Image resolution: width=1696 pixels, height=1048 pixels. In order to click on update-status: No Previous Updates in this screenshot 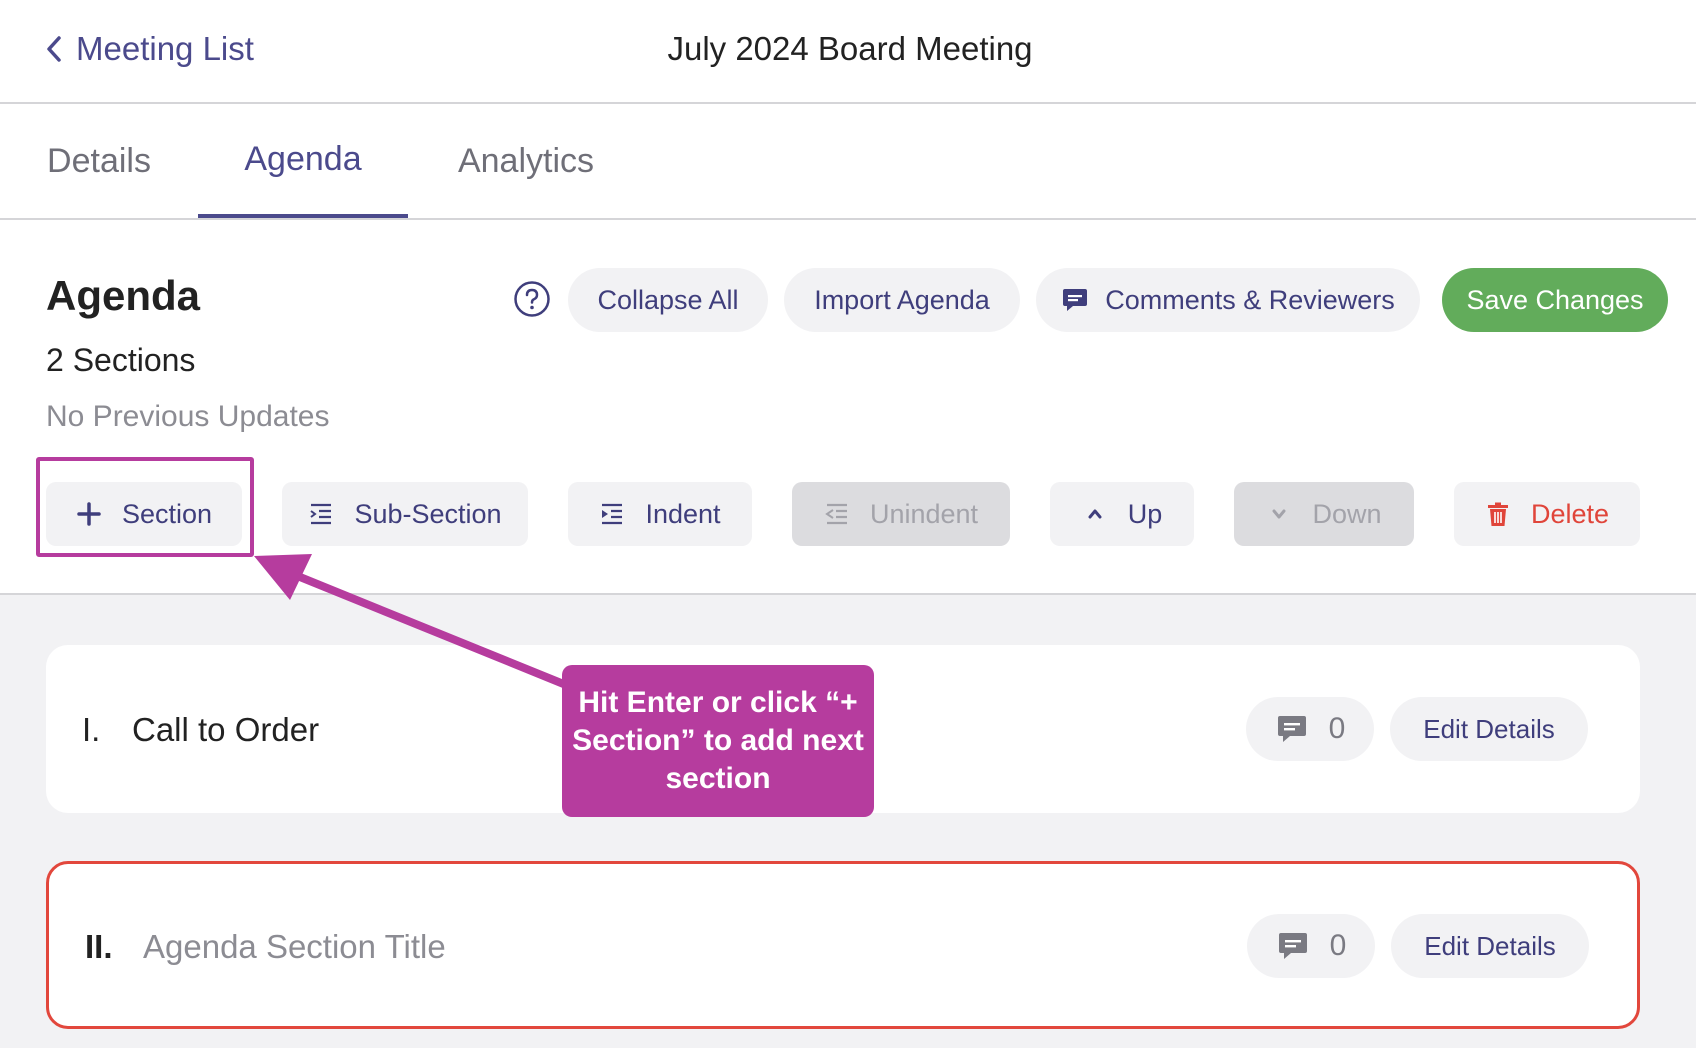, I will do `click(188, 416)`.